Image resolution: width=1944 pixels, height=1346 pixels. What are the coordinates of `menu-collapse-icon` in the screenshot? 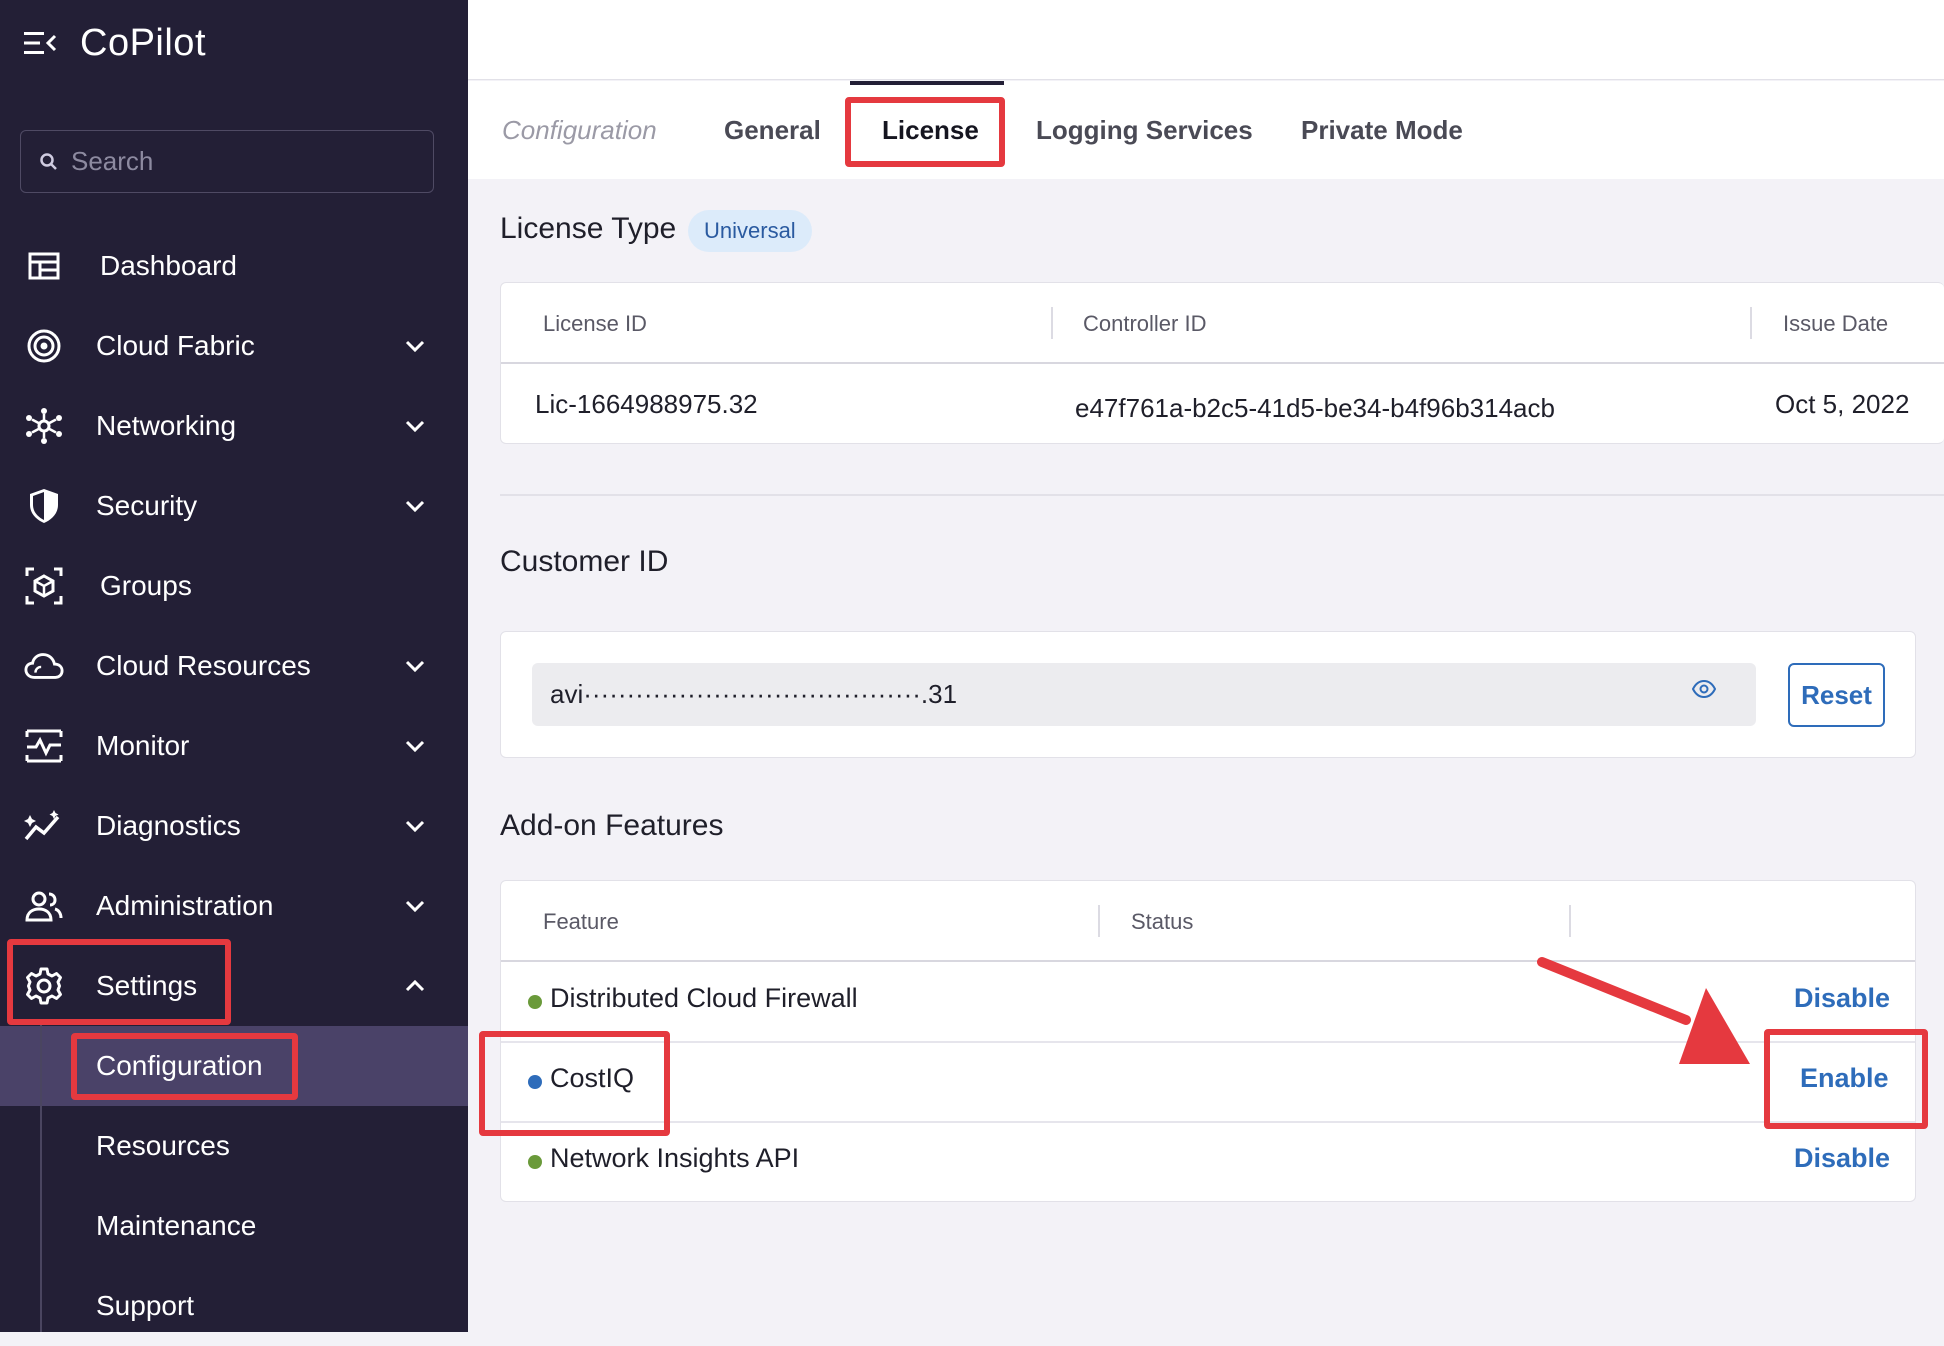 It's located at (41, 43).